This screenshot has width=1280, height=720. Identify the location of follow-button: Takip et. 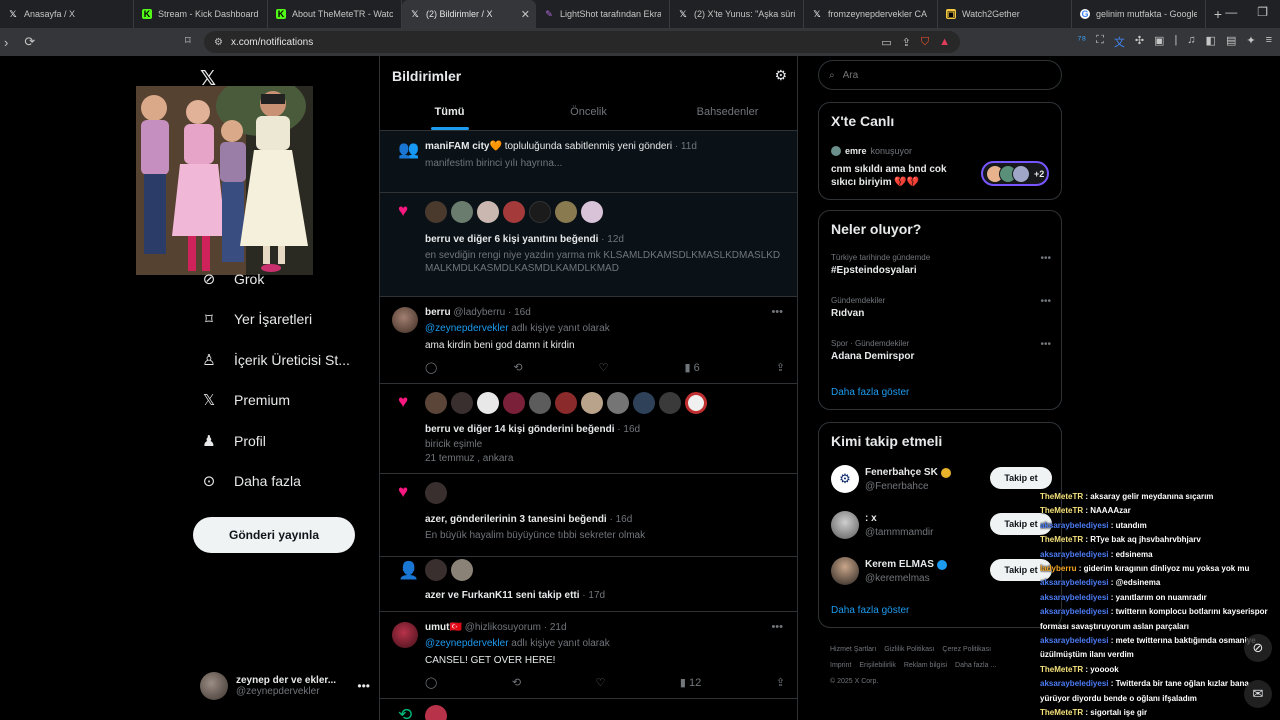
(1021, 478).